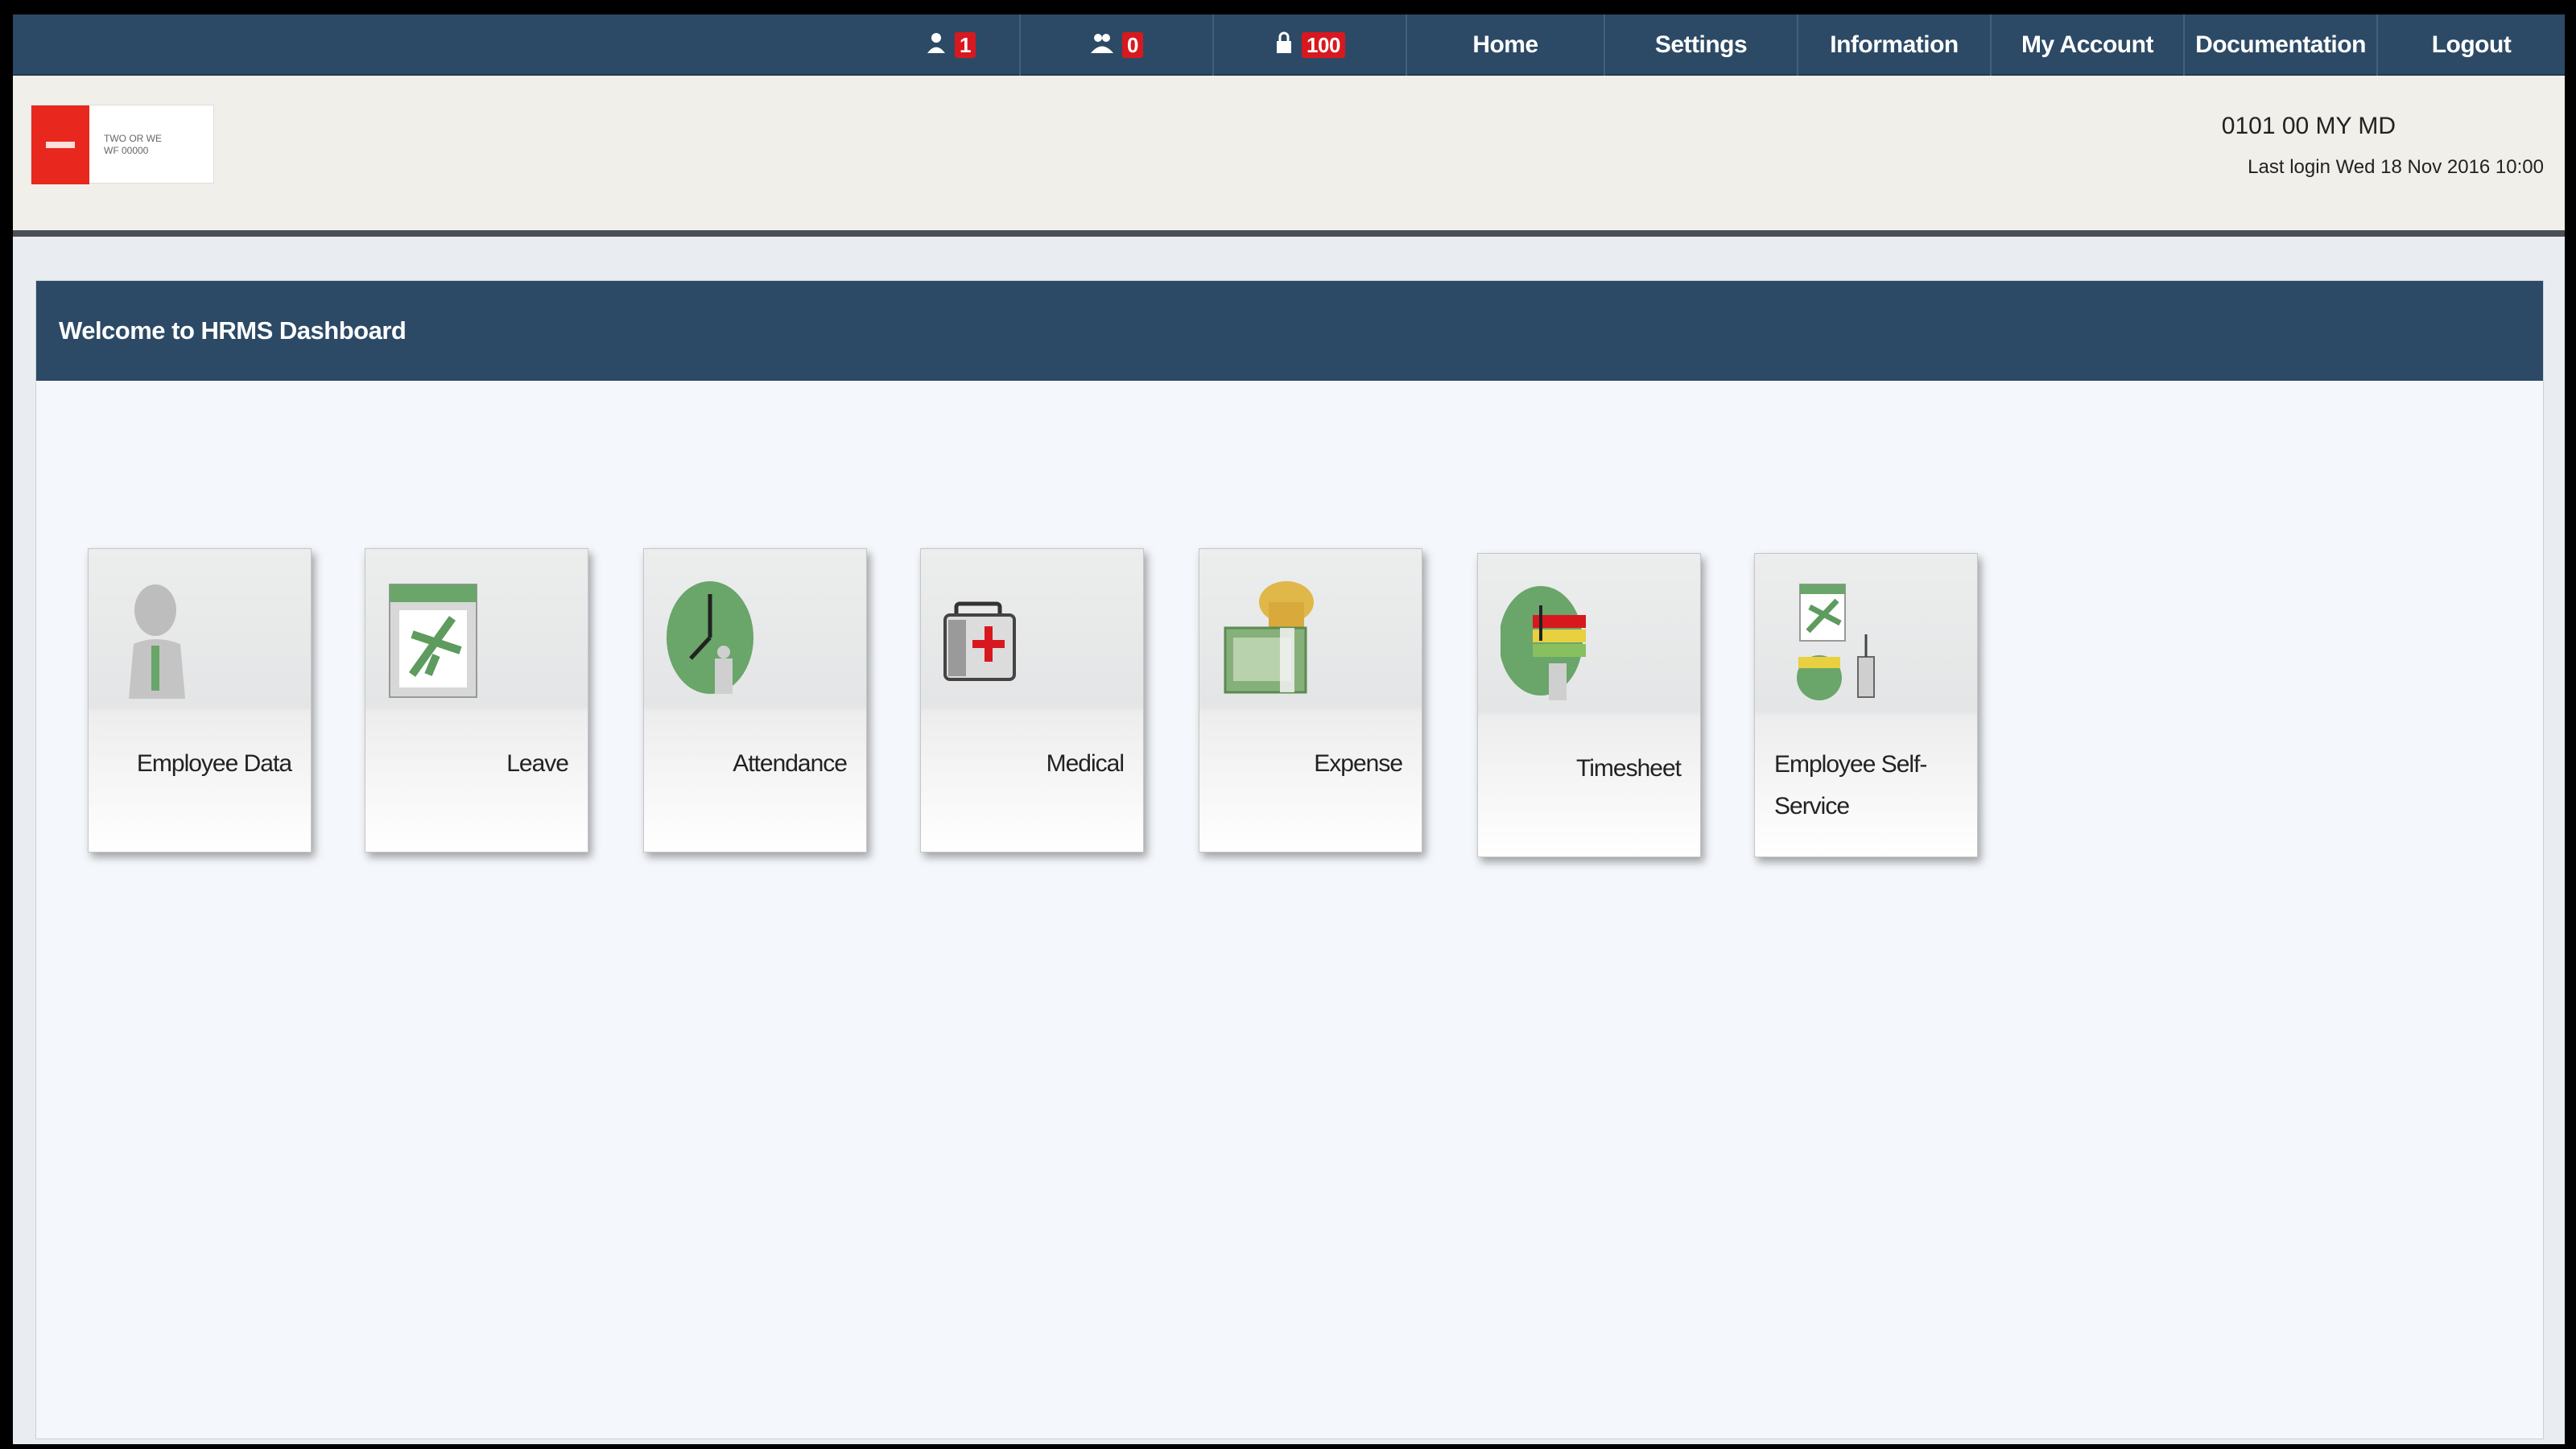 The height and width of the screenshot is (1449, 2576). Describe the element at coordinates (950, 45) in the screenshot. I see `nav-notification-user: 1` at that location.